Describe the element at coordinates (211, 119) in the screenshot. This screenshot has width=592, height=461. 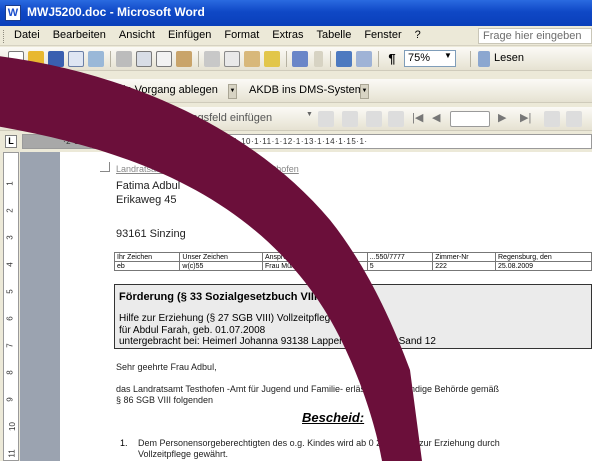
I see `insert-condition-field-button: Bedingungsfeld einfügen` at that location.